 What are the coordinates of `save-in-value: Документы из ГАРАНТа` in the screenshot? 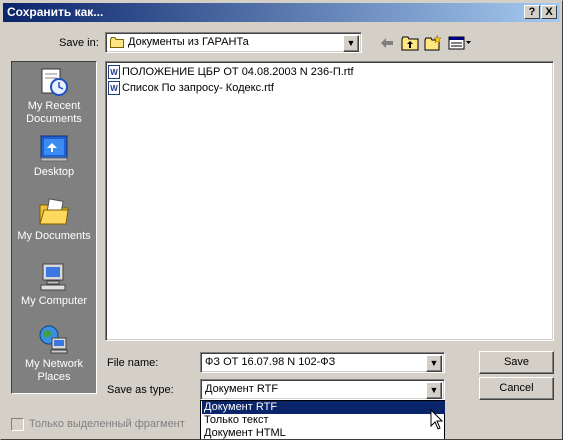 It's located at (188, 42).